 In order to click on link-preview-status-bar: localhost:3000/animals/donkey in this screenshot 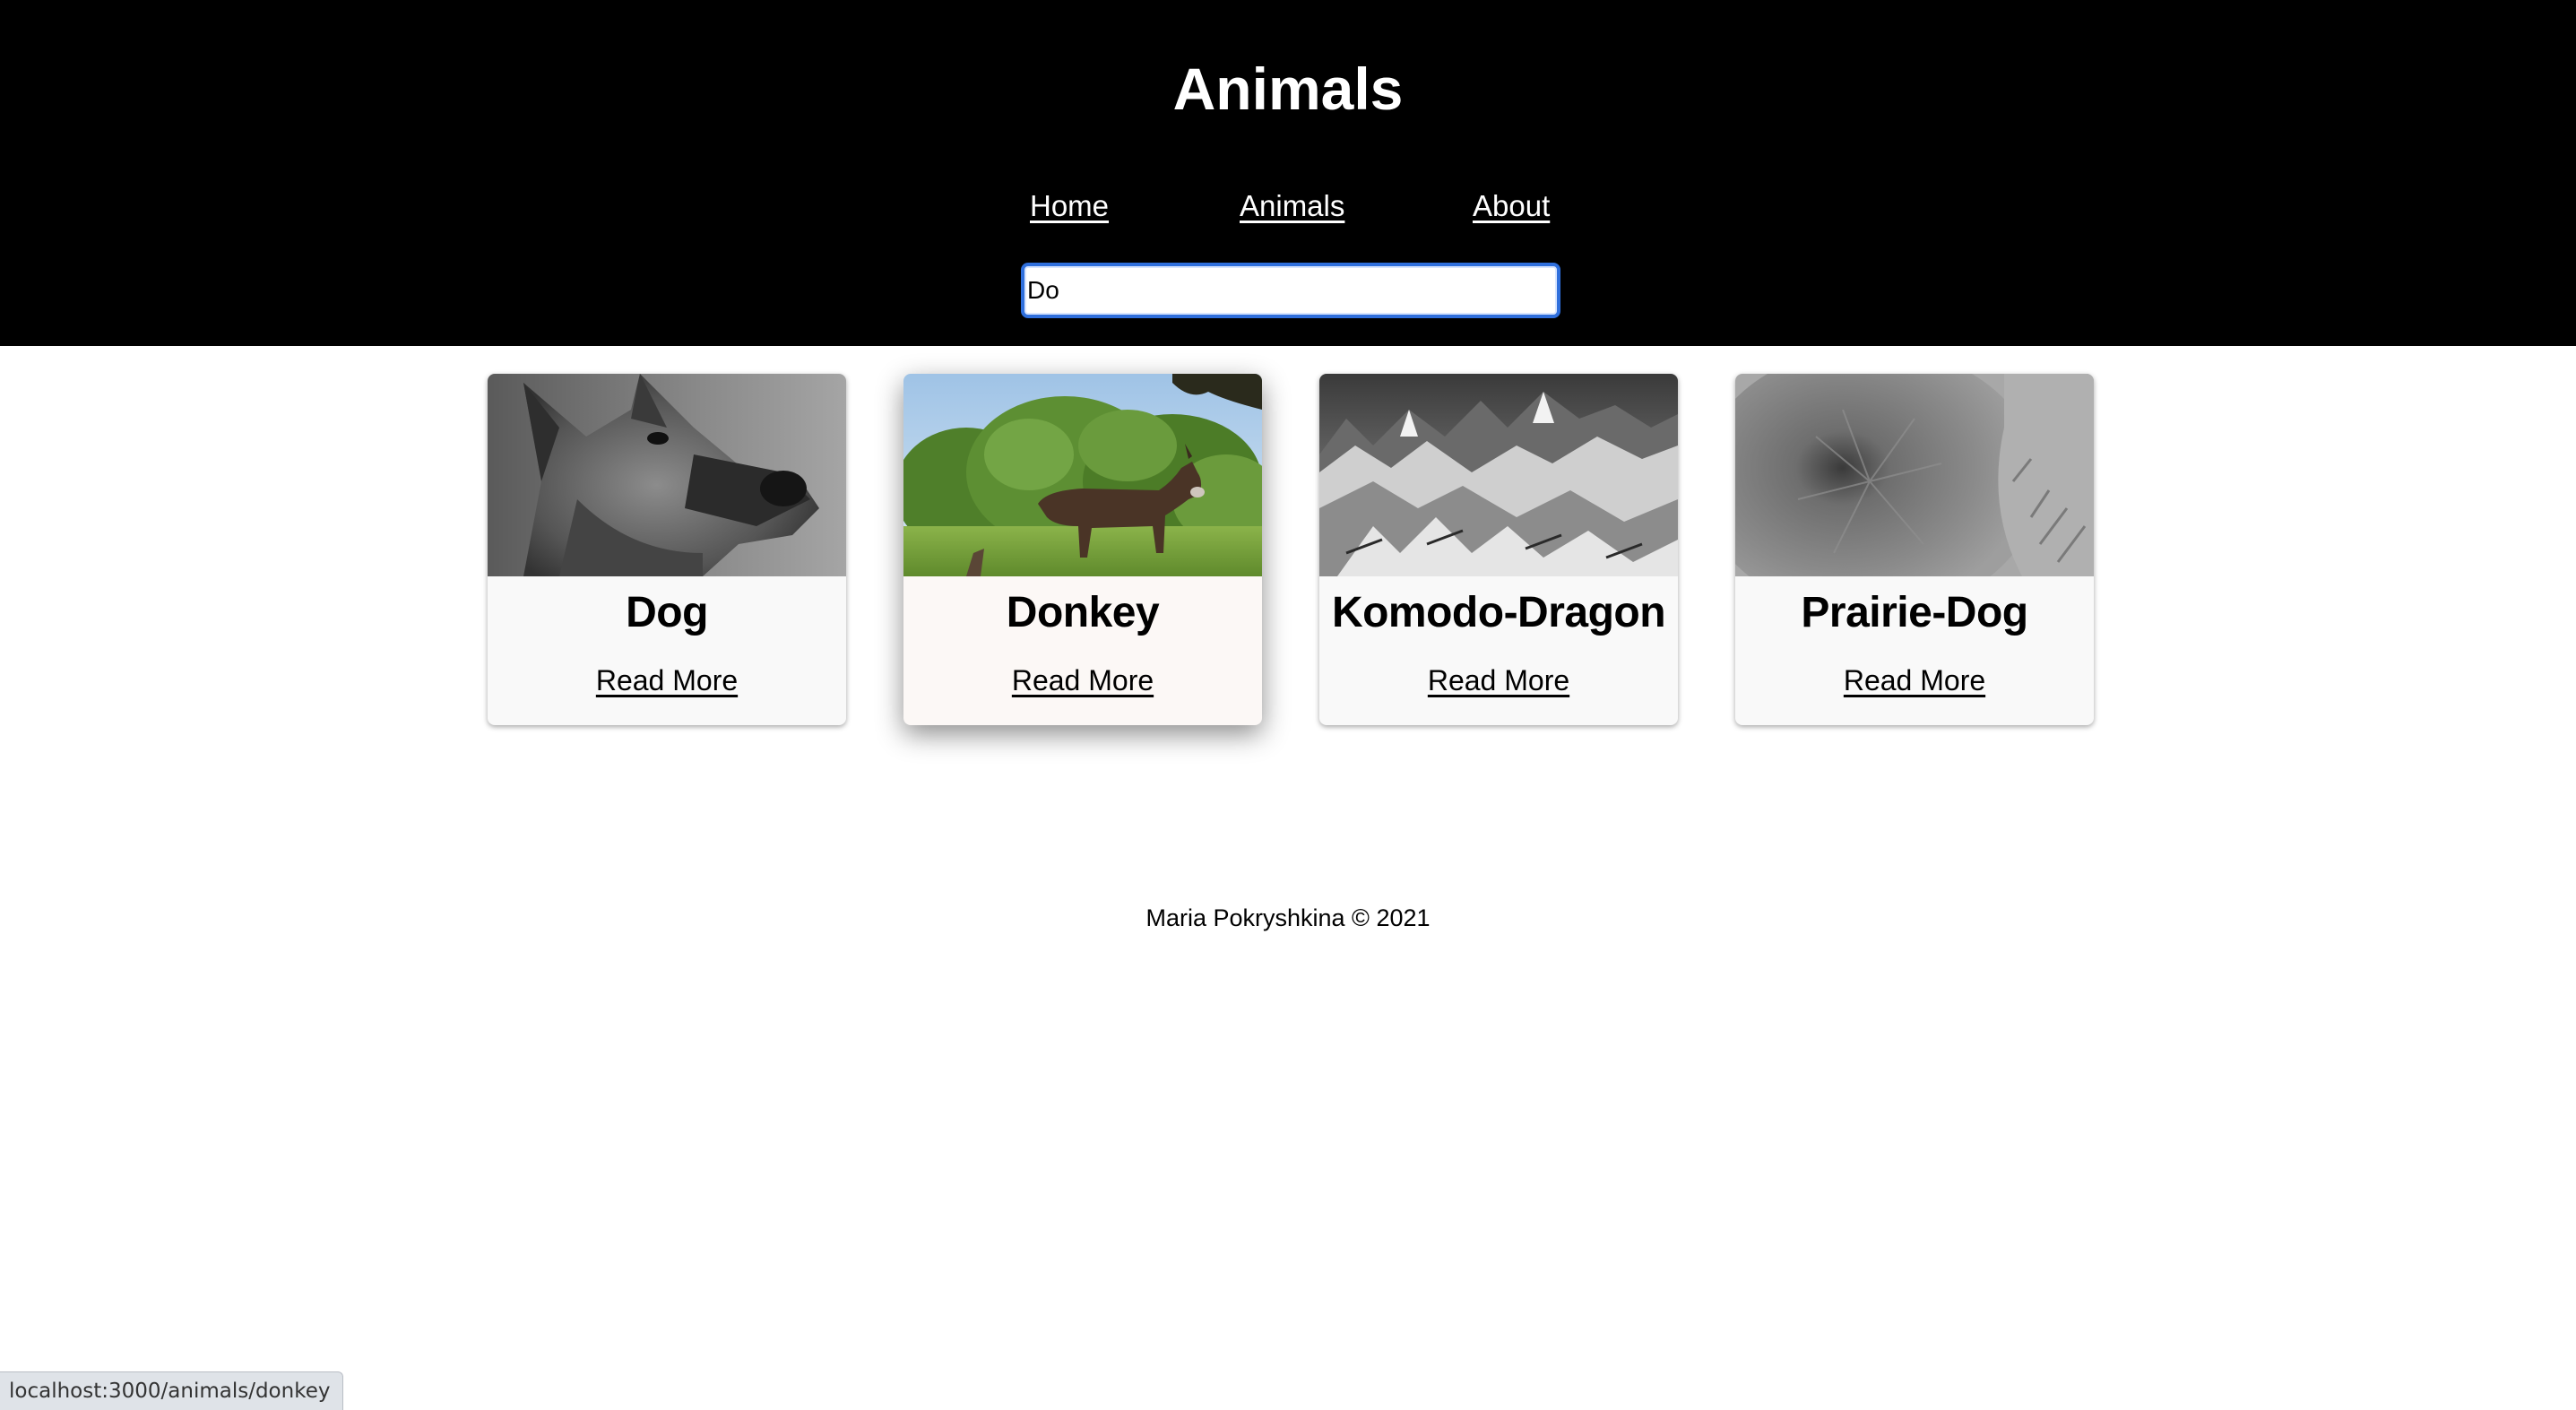, I will do `click(172, 1390)`.